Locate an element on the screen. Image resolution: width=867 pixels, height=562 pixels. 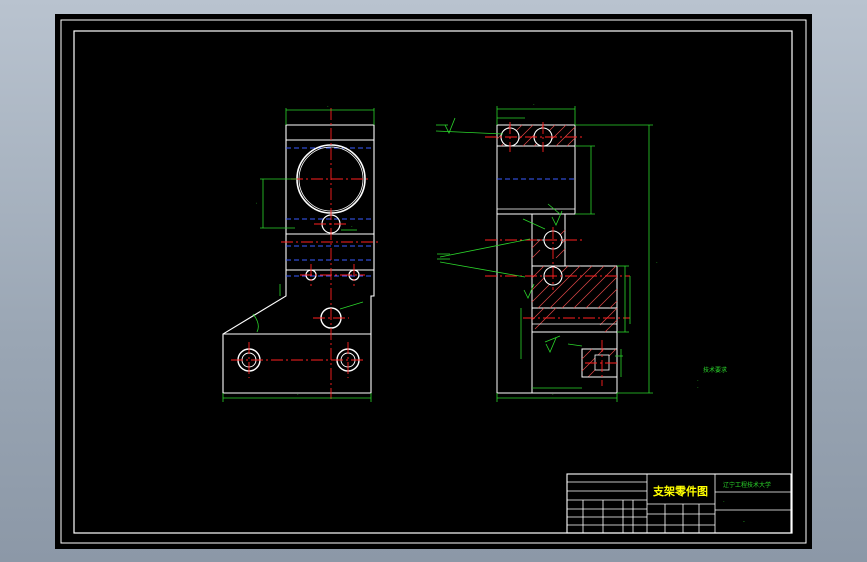
section-view: - - - is located at coordinates (546, 252).